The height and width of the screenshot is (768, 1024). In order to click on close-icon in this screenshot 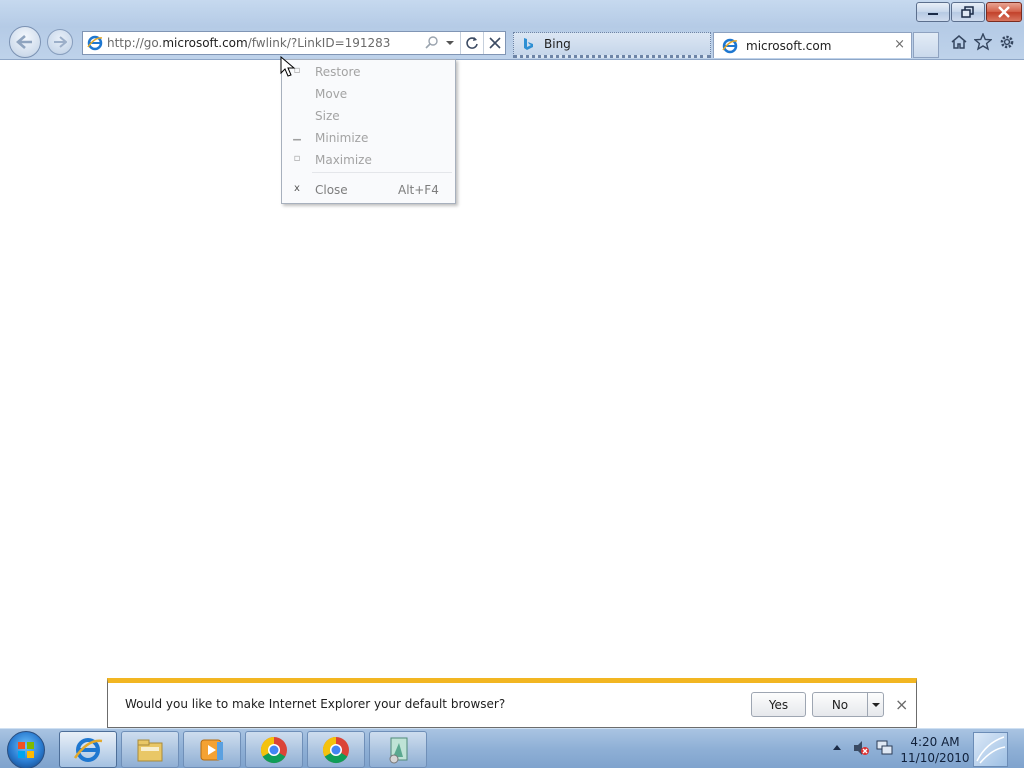, I will do `click(1004, 12)`.